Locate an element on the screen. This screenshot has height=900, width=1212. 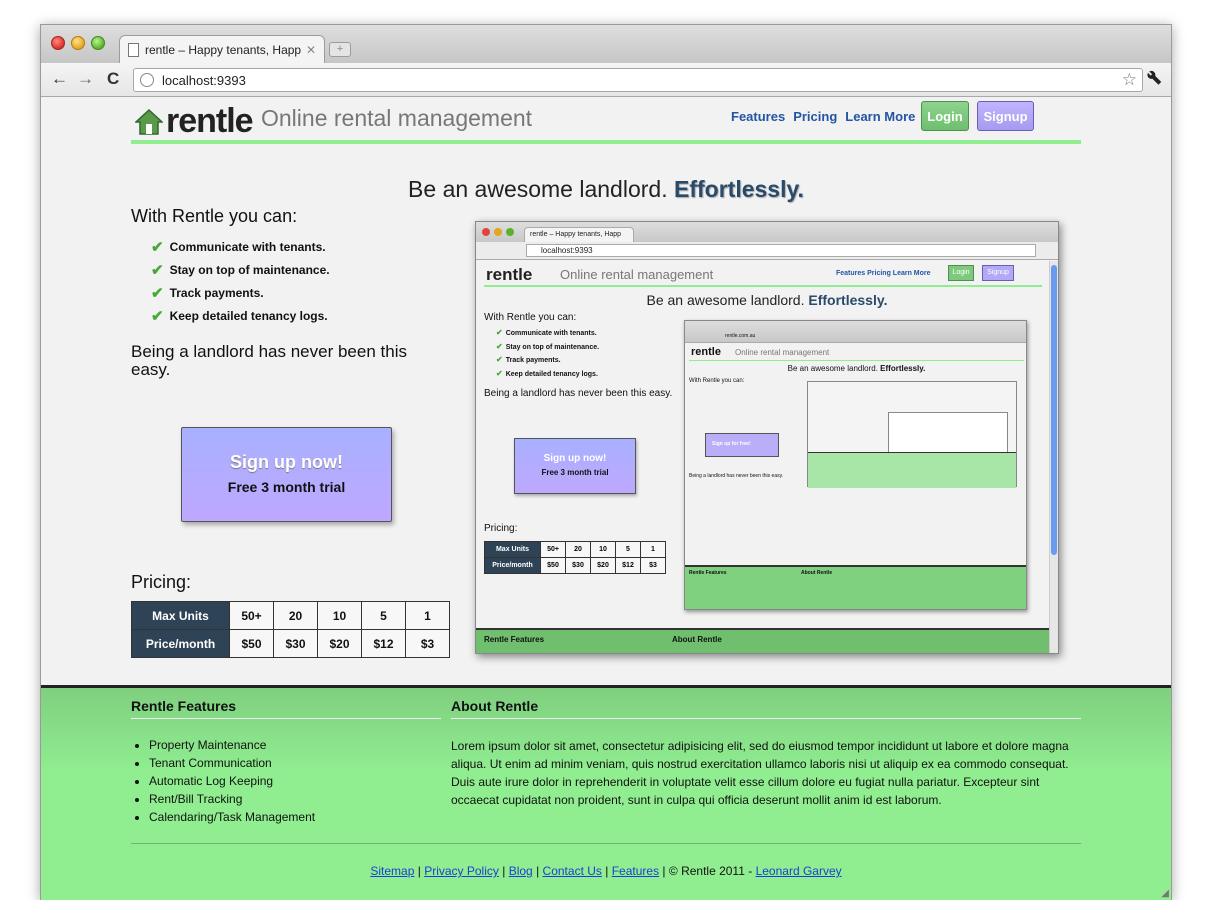
nested-toolbar: rentle.com.au is located at coordinates (855, 332).